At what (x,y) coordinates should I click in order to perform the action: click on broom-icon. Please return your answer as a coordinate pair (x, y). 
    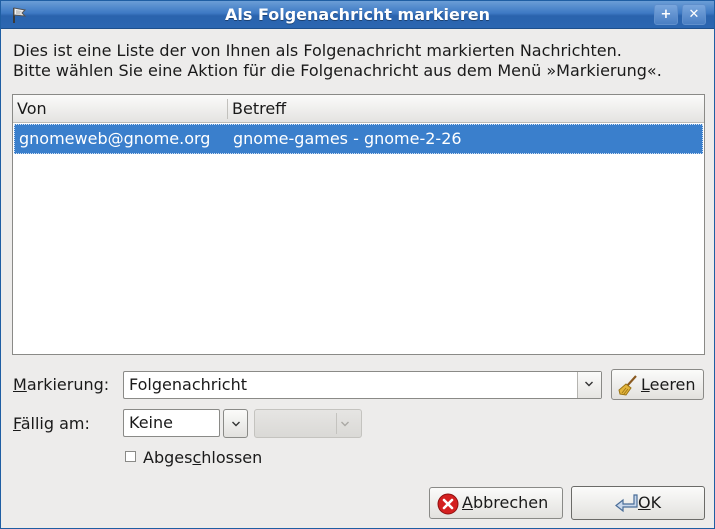
    Looking at the image, I should click on (627, 385).